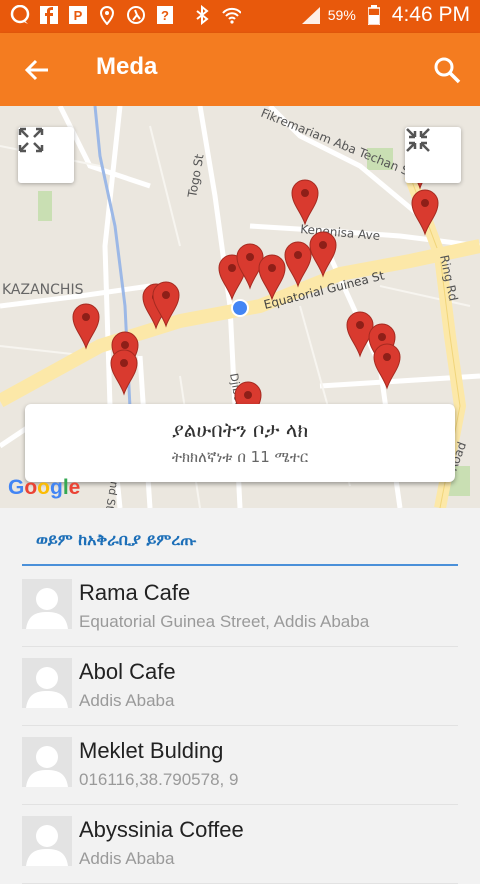  What do you see at coordinates (159, 779) in the screenshot?
I see `place-address: 016116,38.790578, 9` at bounding box center [159, 779].